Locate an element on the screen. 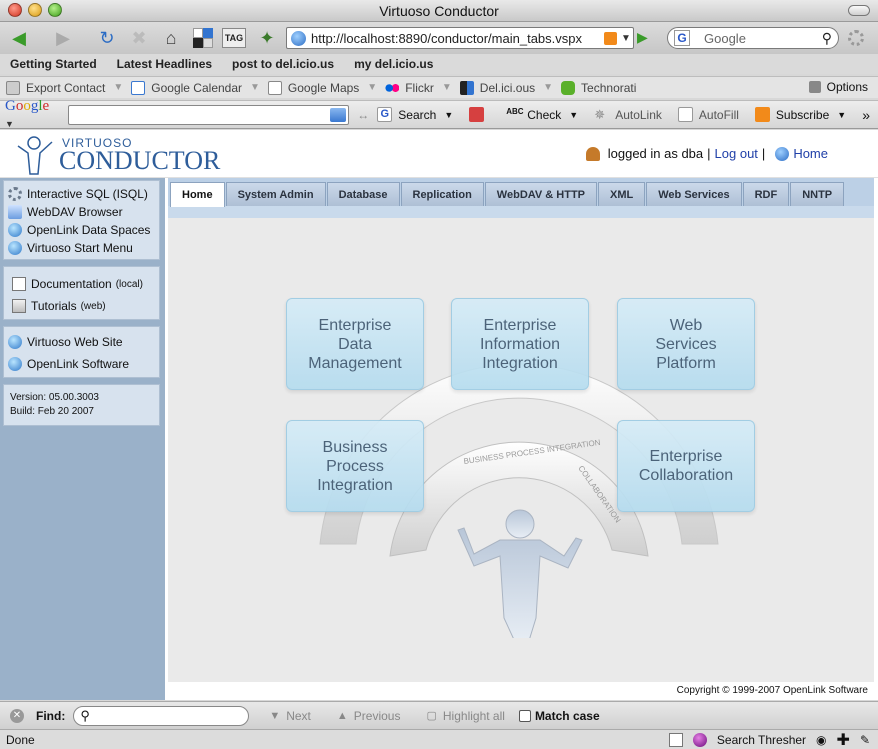  find-next-button: ▼ Next is located at coordinates (280, 716).